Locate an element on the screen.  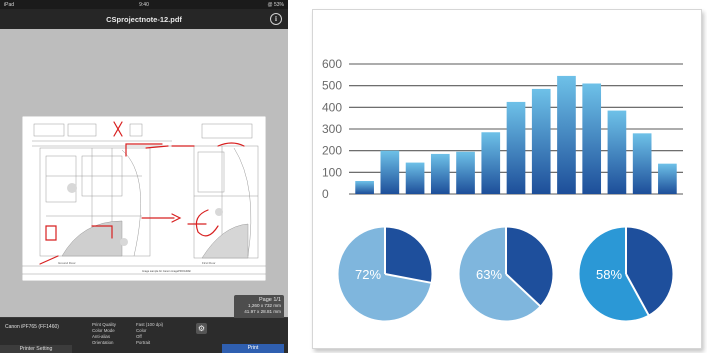
plan-caption: Image sample for Canon imagePROGRAF is located at coordinates (166, 271).